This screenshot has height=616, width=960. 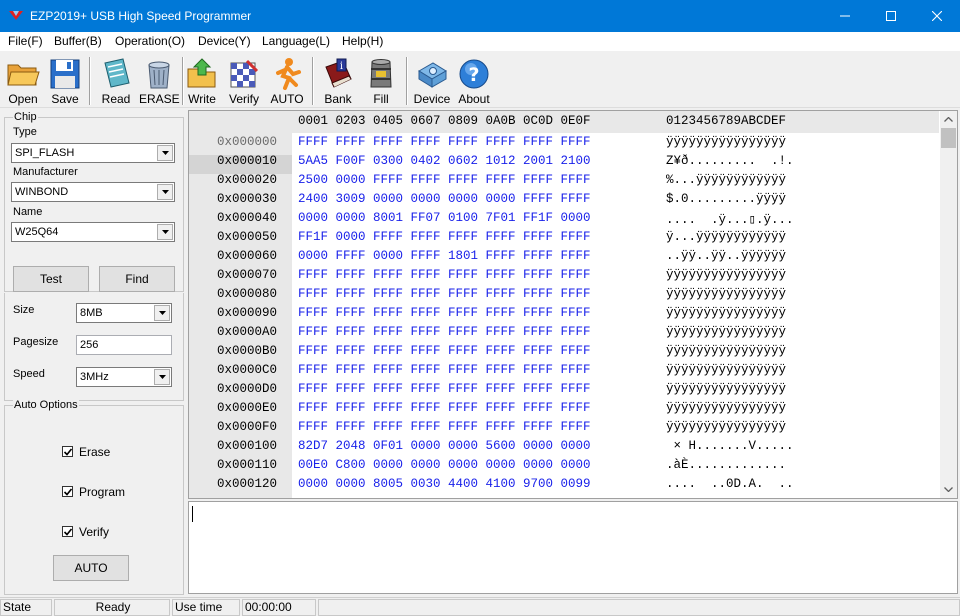 I want to click on hex-bytes: 0000 0000 8005 0030 4400 4100 9700 0099, so click(x=444, y=484).